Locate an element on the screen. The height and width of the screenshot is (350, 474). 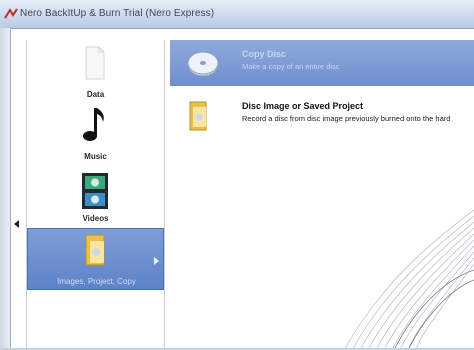
sidebar-item-videos: Videos is located at coordinates (95, 196).